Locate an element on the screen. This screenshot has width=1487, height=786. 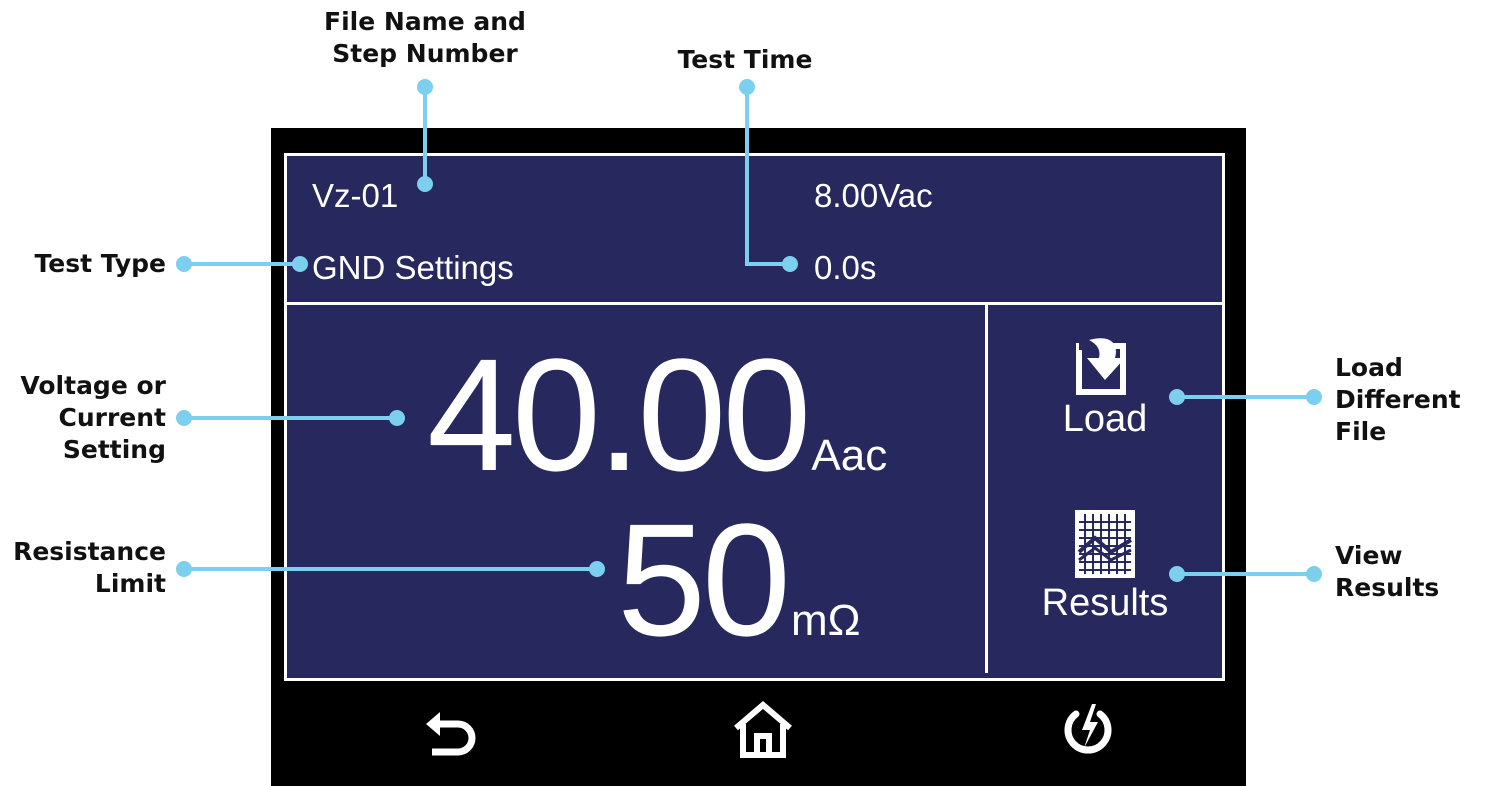
callout-resistance-limit: Resistance Limit is located at coordinates (88, 568).